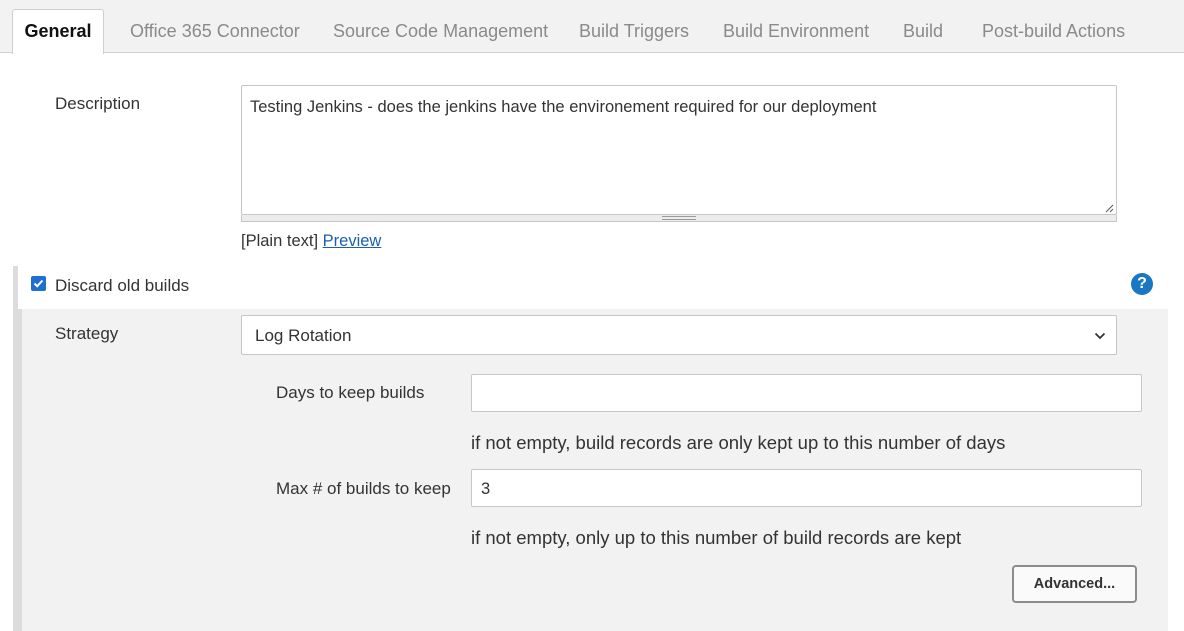 Image resolution: width=1184 pixels, height=631 pixels. Describe the element at coordinates (1109, 208) in the screenshot. I see `resize-corner-icon` at that location.